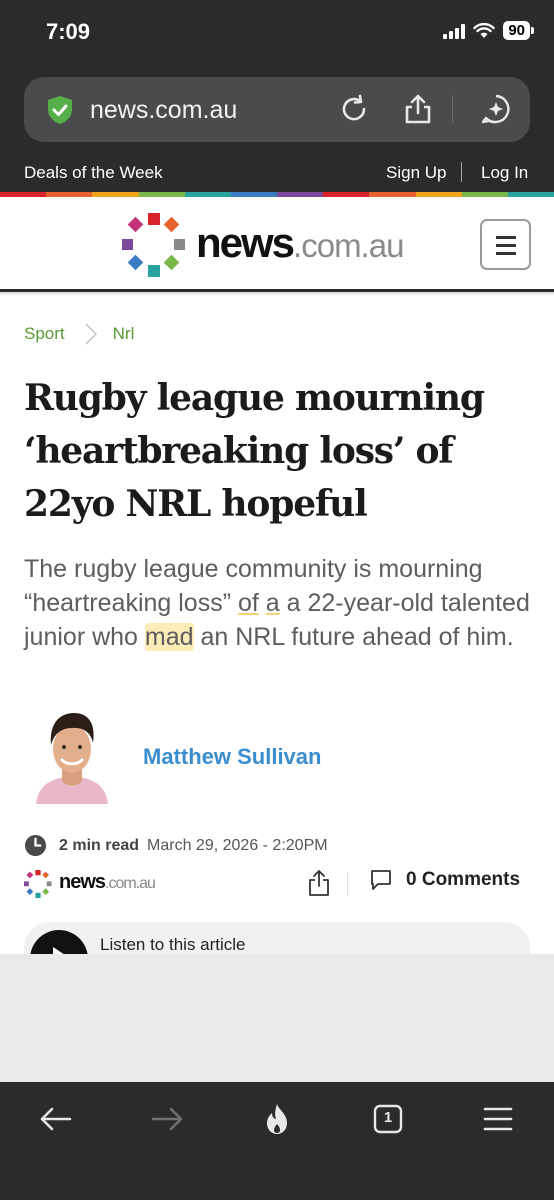  What do you see at coordinates (163, 110) in the screenshot?
I see `url-text: news.com.au` at bounding box center [163, 110].